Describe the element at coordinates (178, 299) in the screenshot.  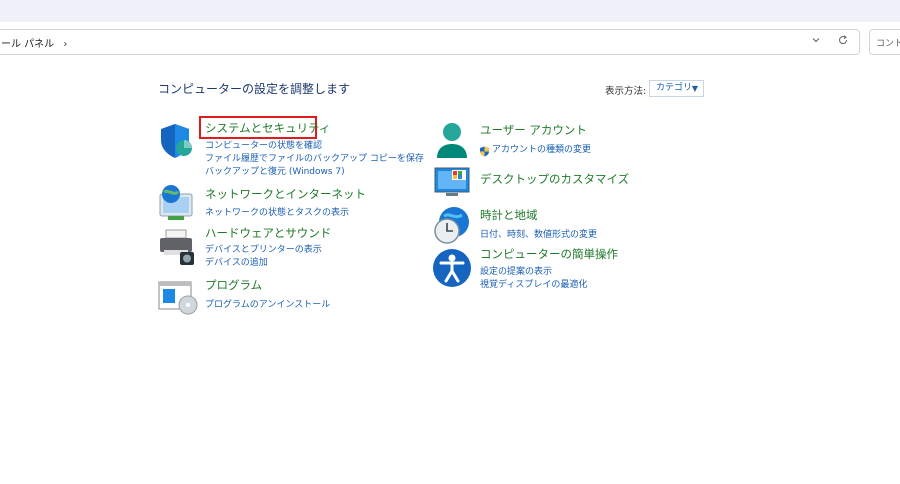
I see `programs-icon` at that location.